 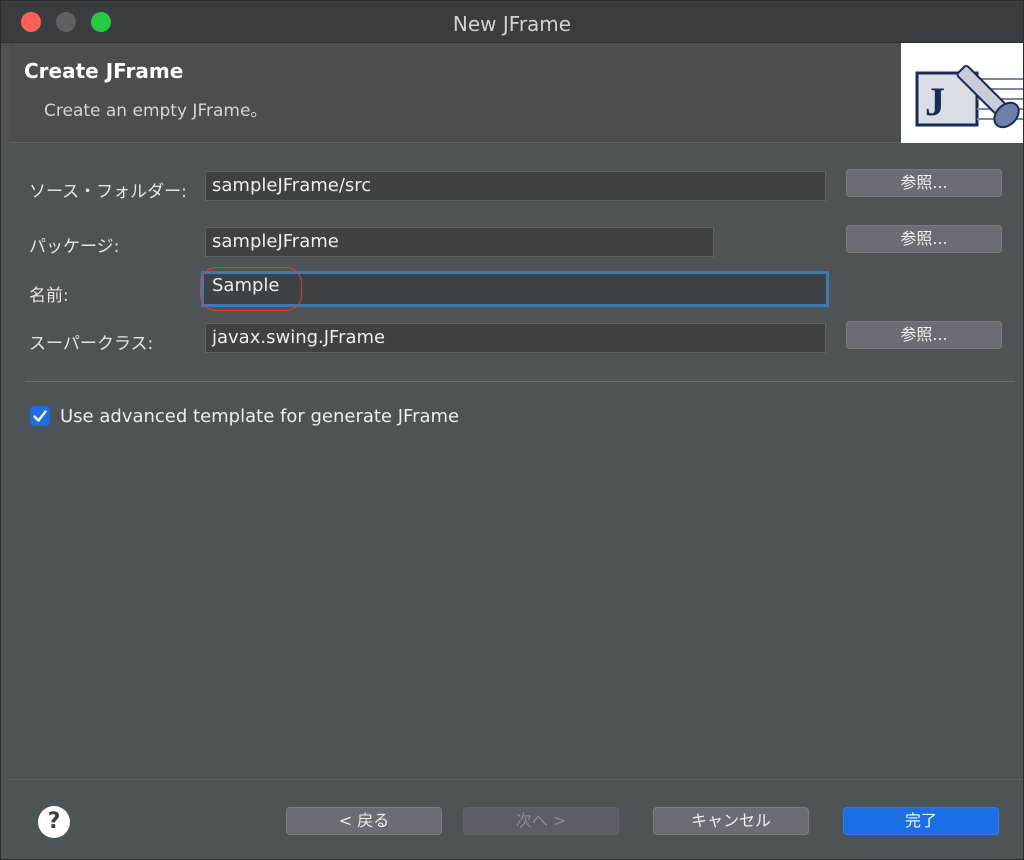 What do you see at coordinates (541, 821) in the screenshot?
I see `next-button: 次へ >` at bounding box center [541, 821].